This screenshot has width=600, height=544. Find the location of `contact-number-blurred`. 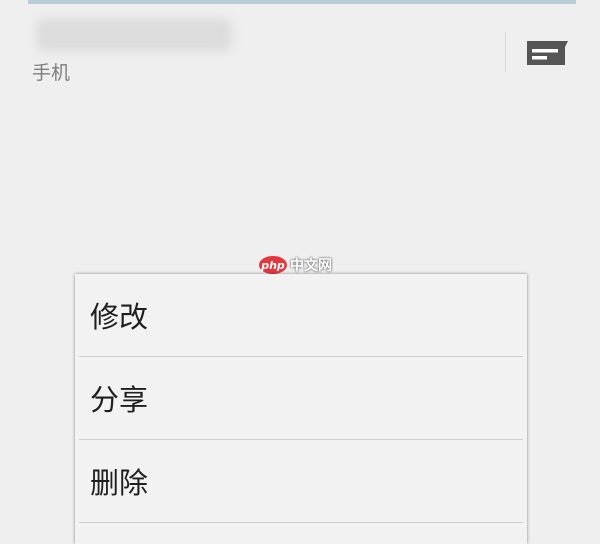

contact-number-blurred is located at coordinates (134, 35).